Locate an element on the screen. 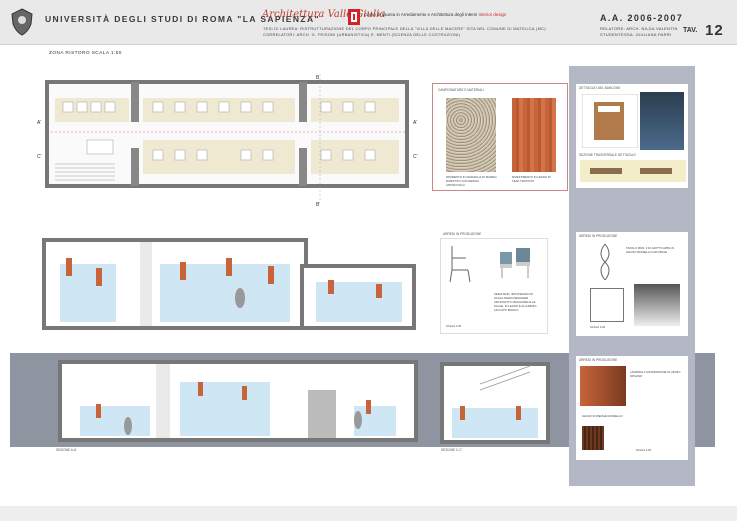 The height and width of the screenshot is (521, 737). wenge-sample is located at coordinates (593, 438).